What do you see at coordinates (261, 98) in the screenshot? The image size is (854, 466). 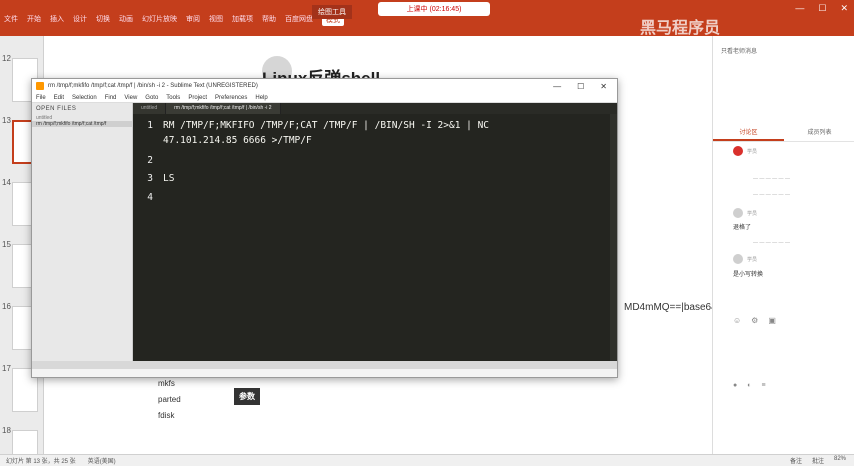 I see `menu-item: Help` at bounding box center [261, 98].